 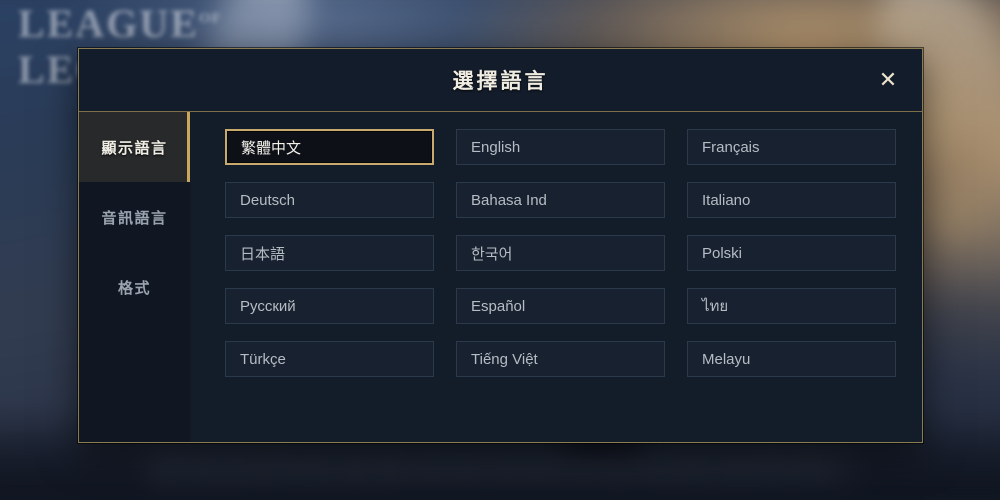 I want to click on language-option-label: Deutsch, so click(x=268, y=200).